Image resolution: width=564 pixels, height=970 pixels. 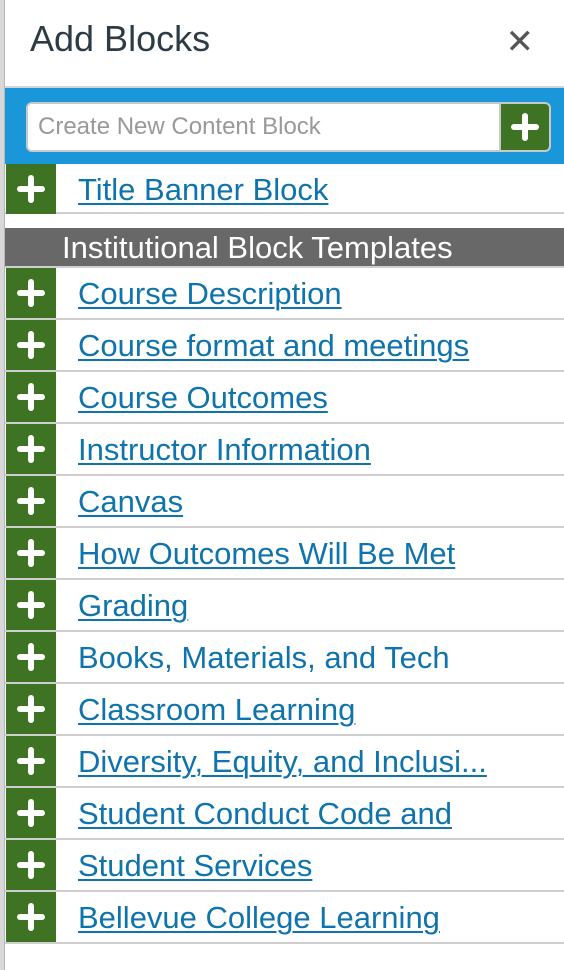 I want to click on block-link: Bellevue College Learning, so click(x=259, y=918).